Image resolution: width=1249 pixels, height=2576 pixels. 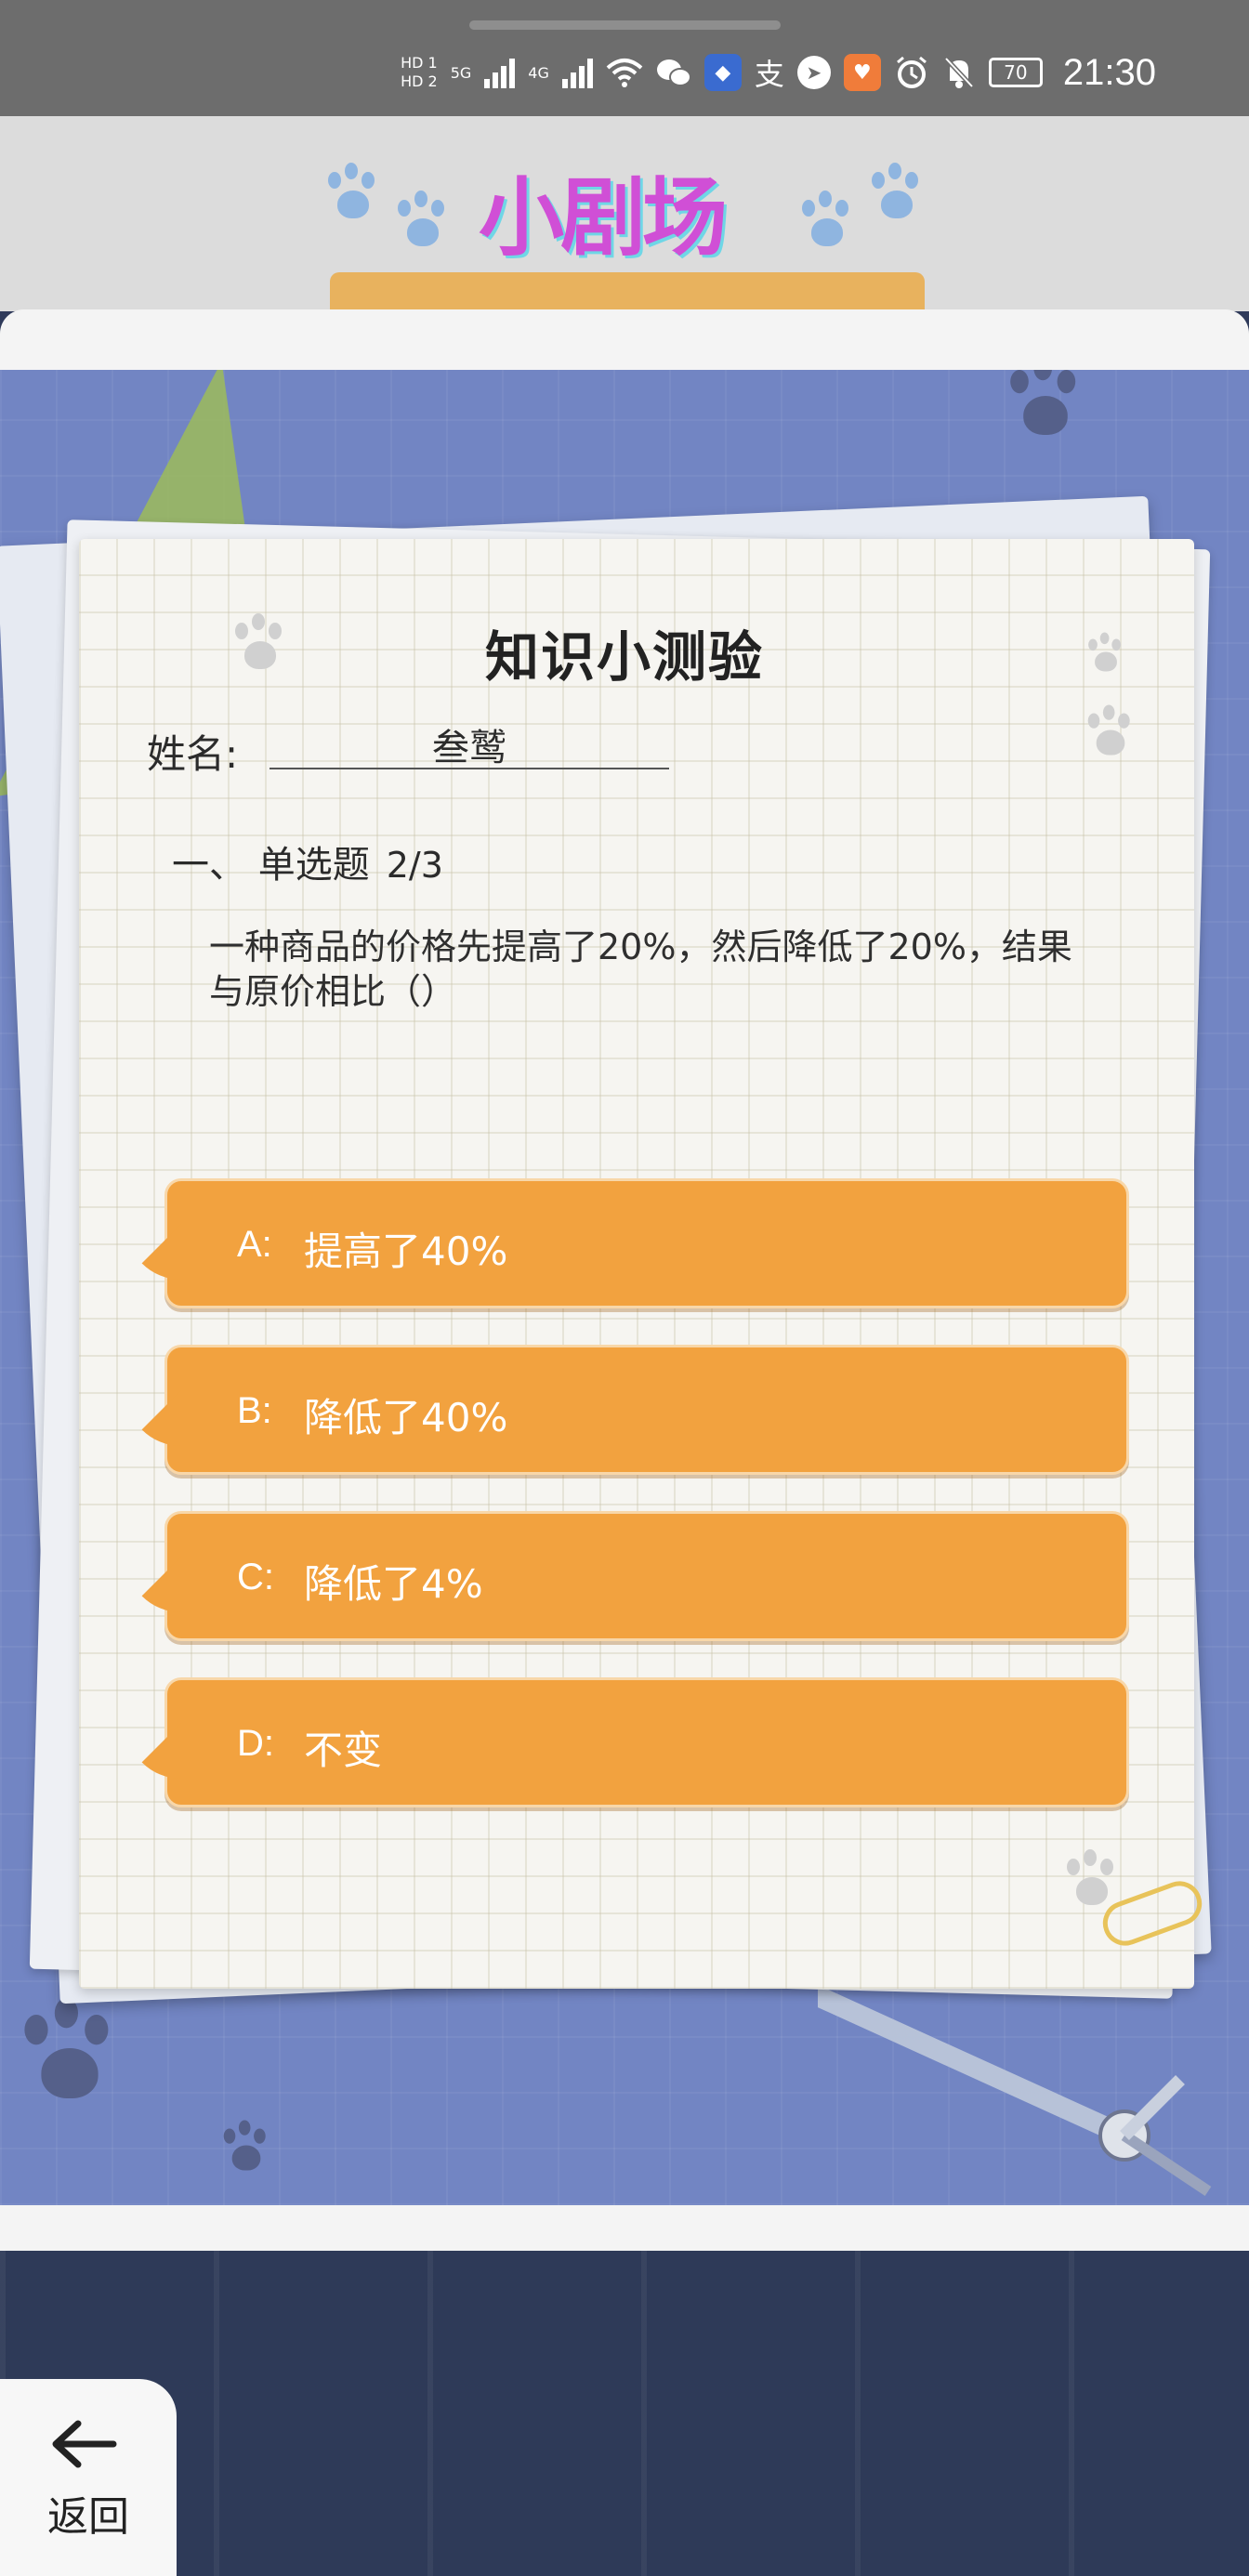 I want to click on option-text: 降低了4%, so click(x=393, y=1584).